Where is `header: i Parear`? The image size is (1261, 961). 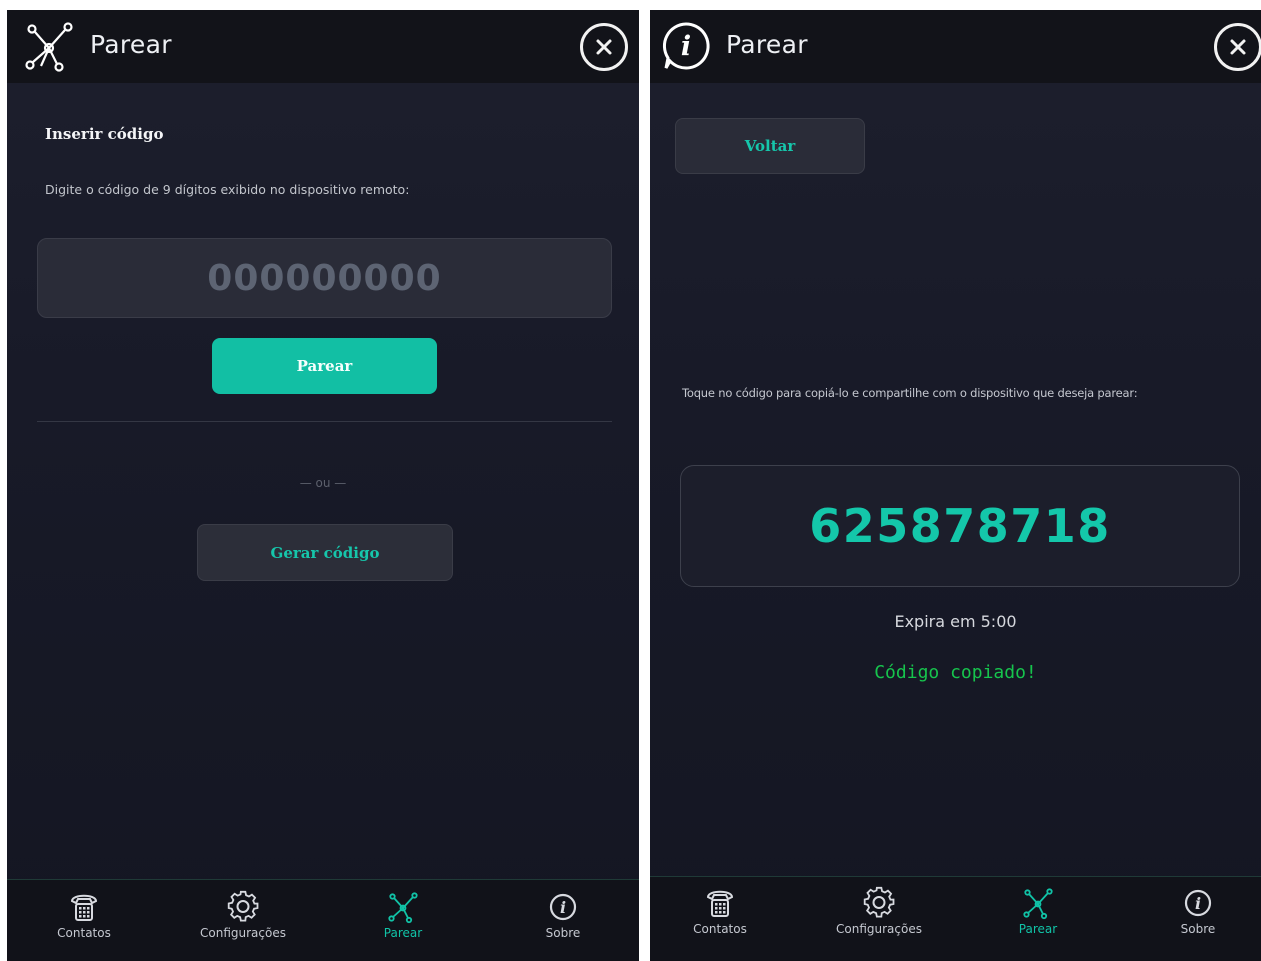 header: i Parear is located at coordinates (955, 46).